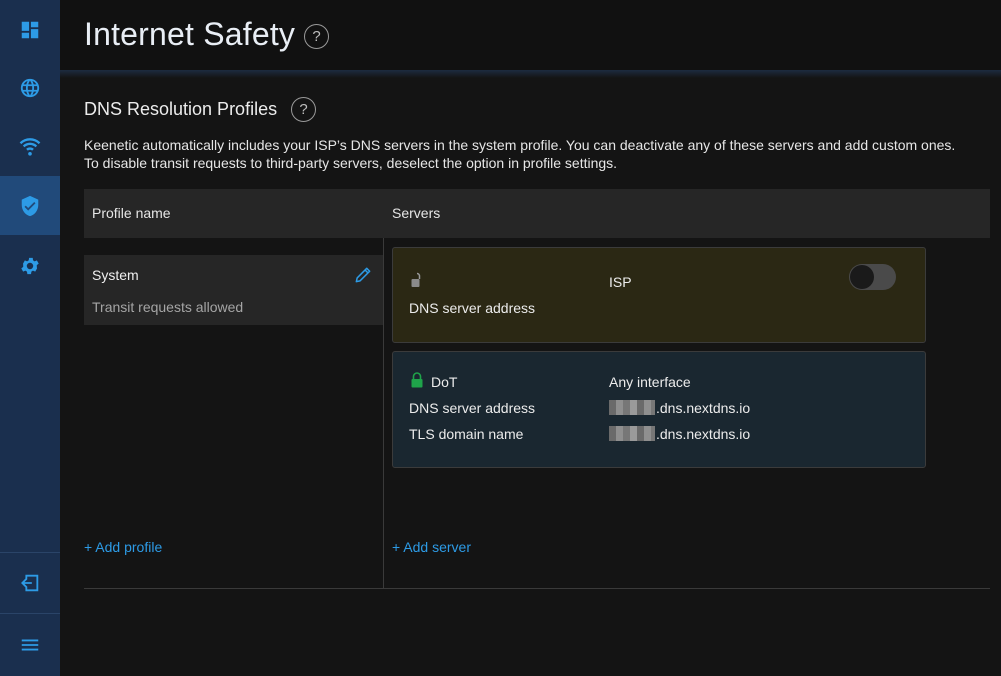 The image size is (1001, 676). I want to click on sidebar, so click(30, 338).